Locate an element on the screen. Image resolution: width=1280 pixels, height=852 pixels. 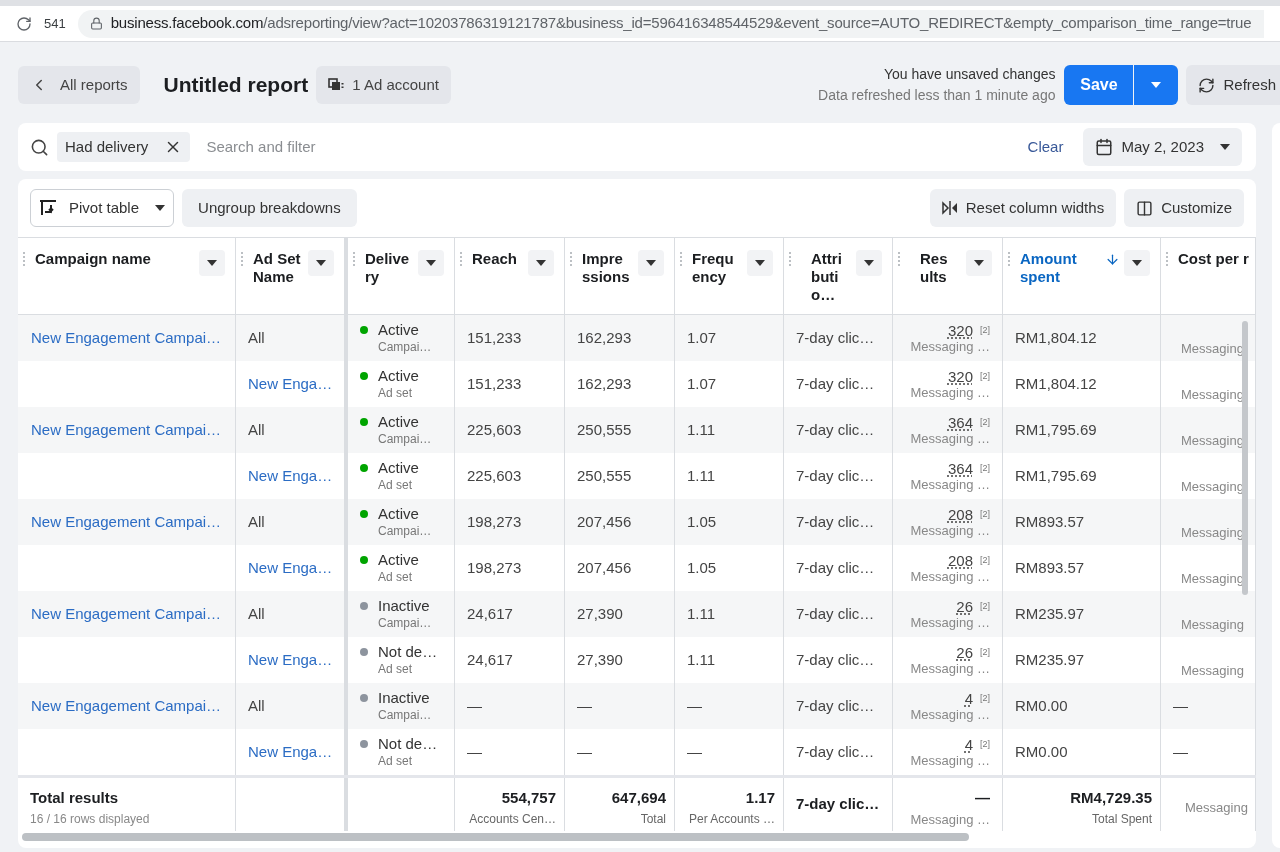
reset-column-widths-button: Reset column widths is located at coordinates (1023, 208).